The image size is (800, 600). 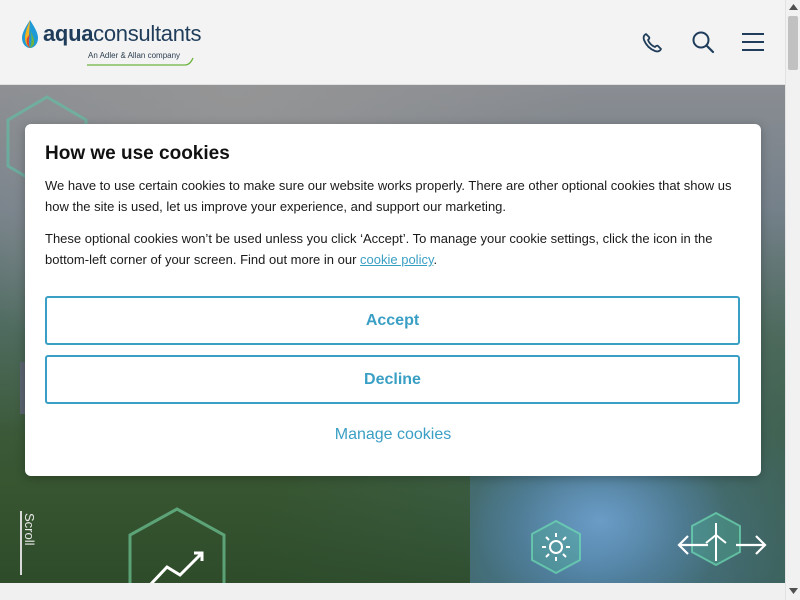 What do you see at coordinates (435, 259) in the screenshot?
I see `cookie-dialog-paragraph-2-end: .` at bounding box center [435, 259].